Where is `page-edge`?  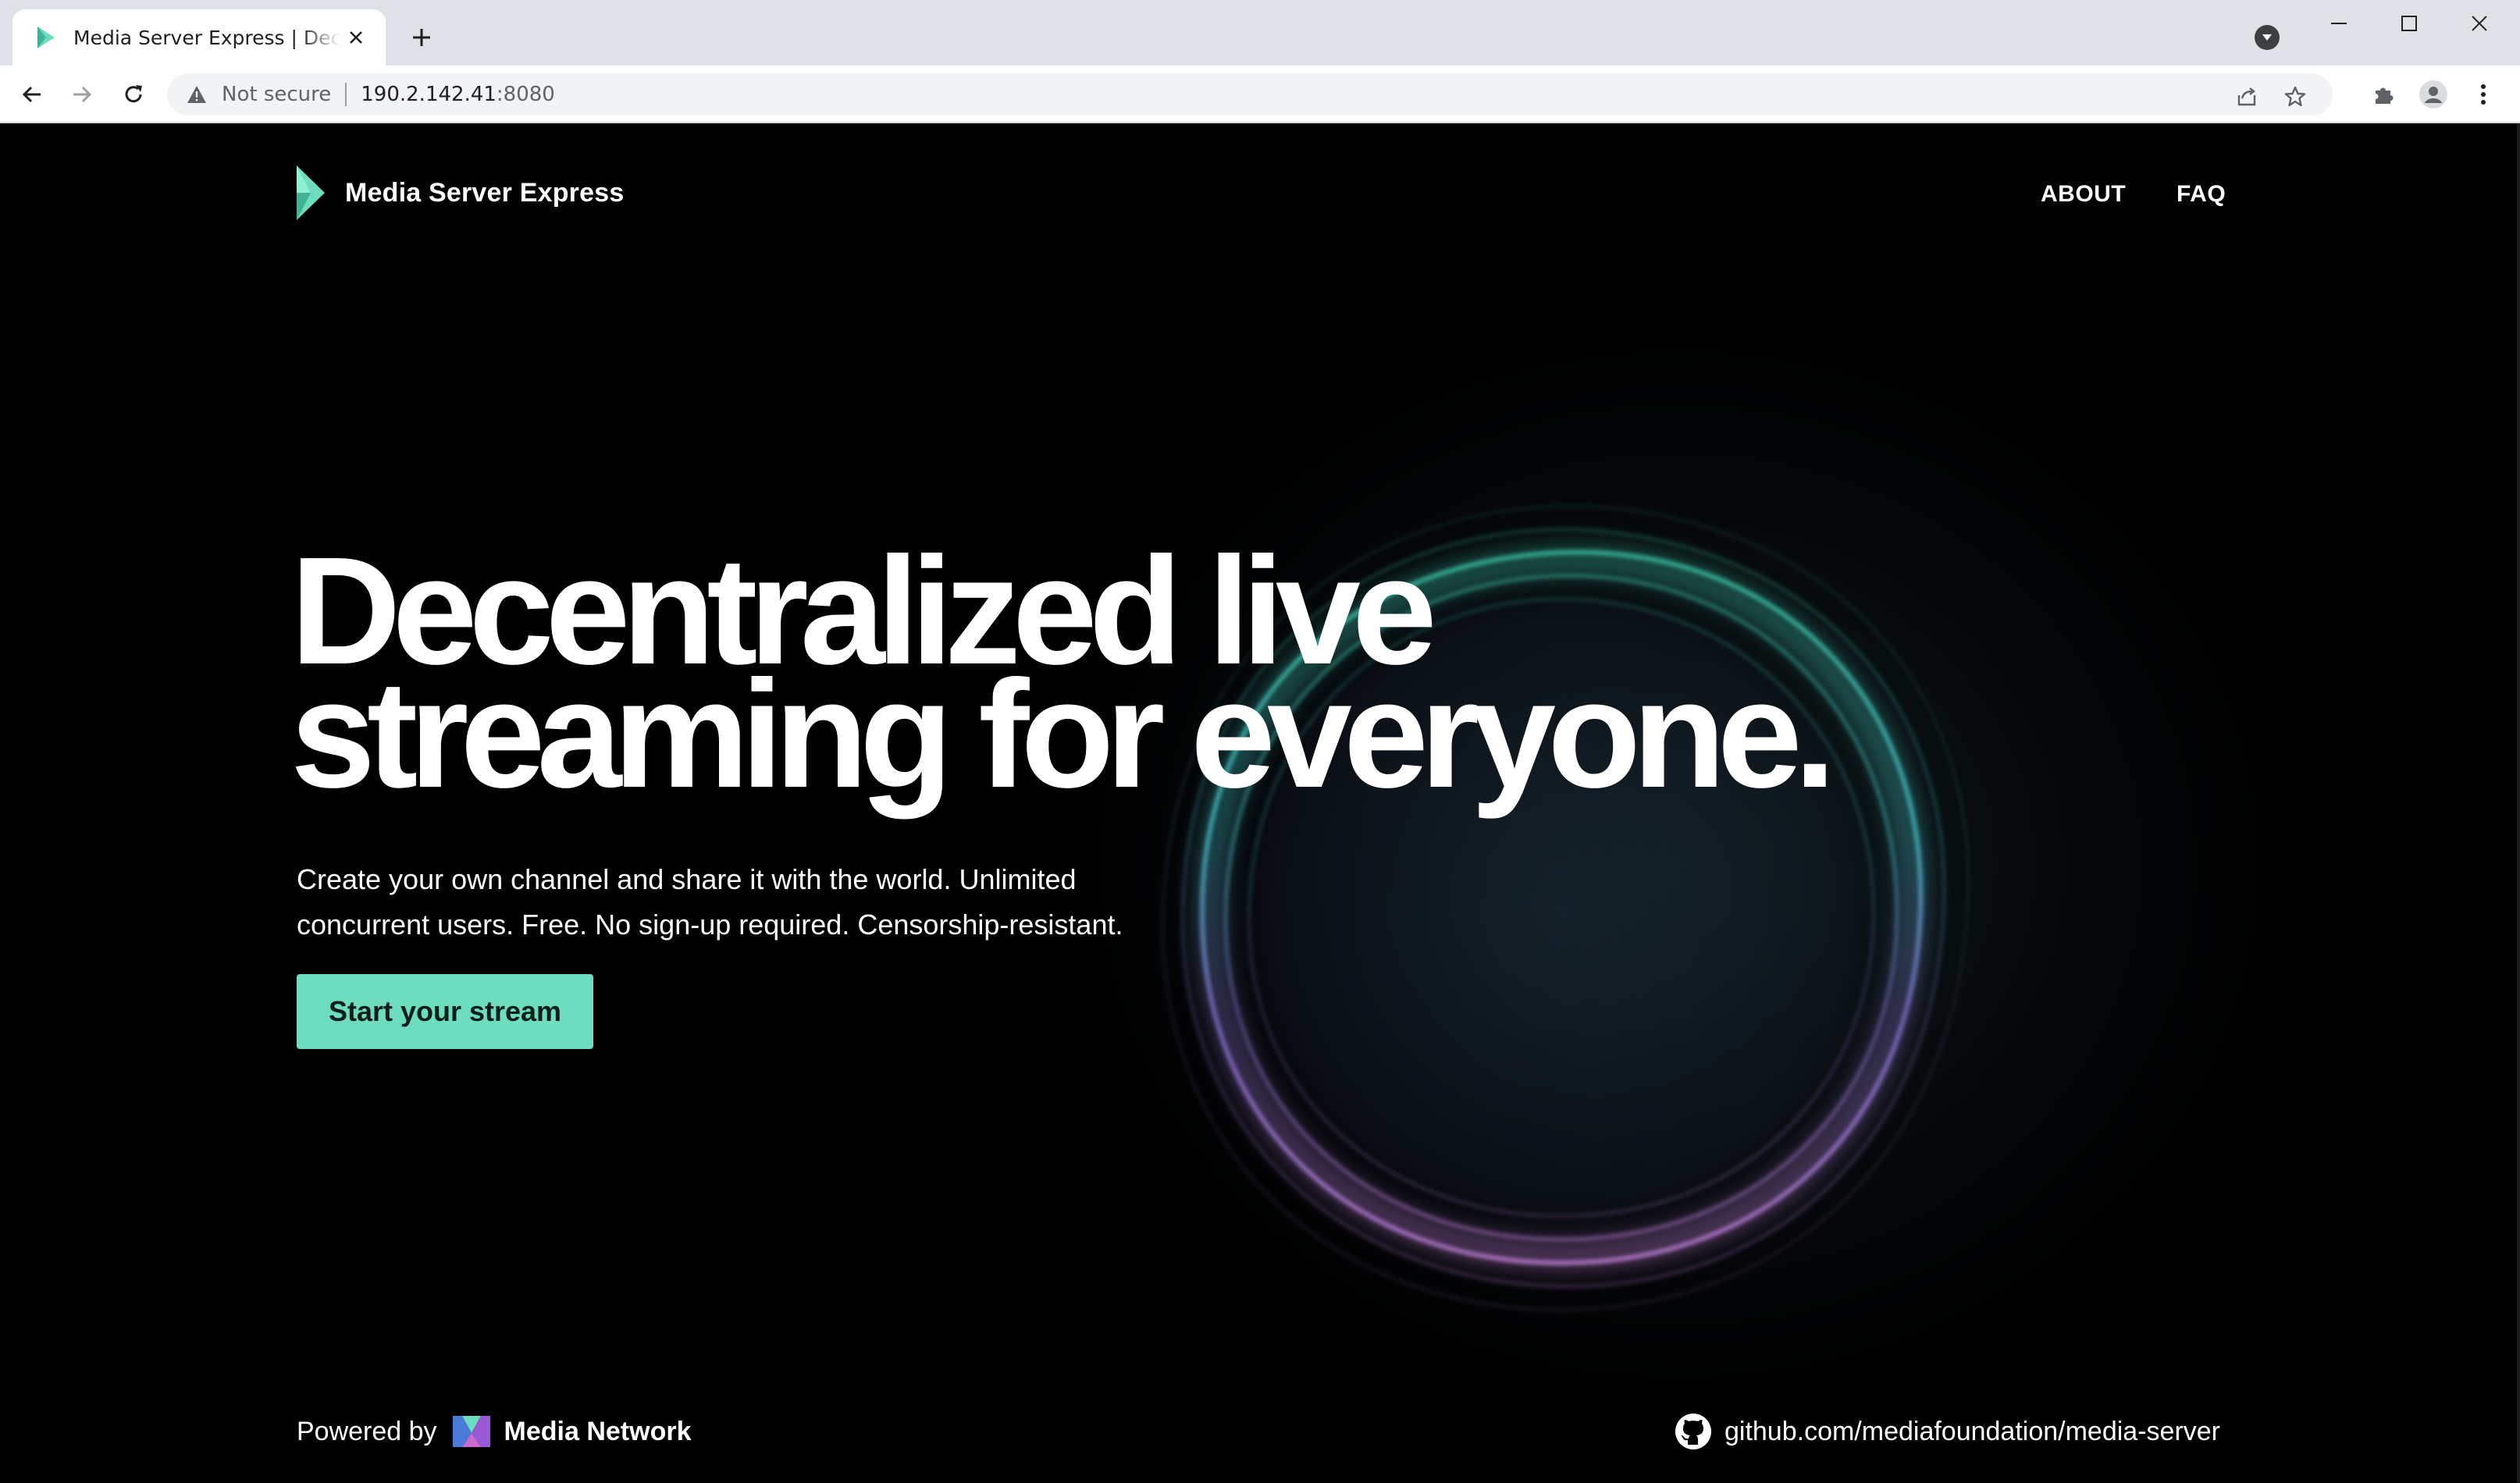
page-edge is located at coordinates (2518, 803).